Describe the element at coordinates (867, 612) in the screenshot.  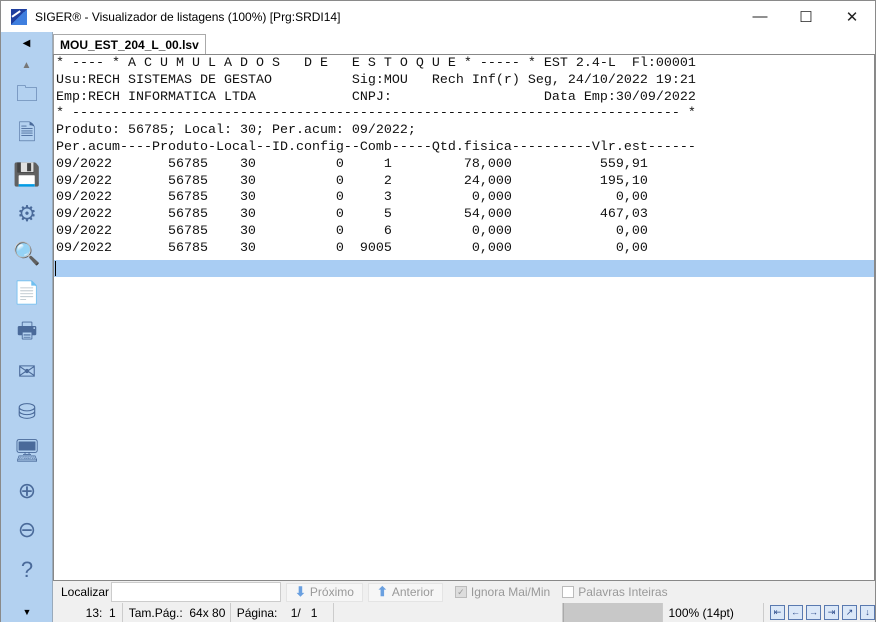
I see `download-icon: ↓` at that location.